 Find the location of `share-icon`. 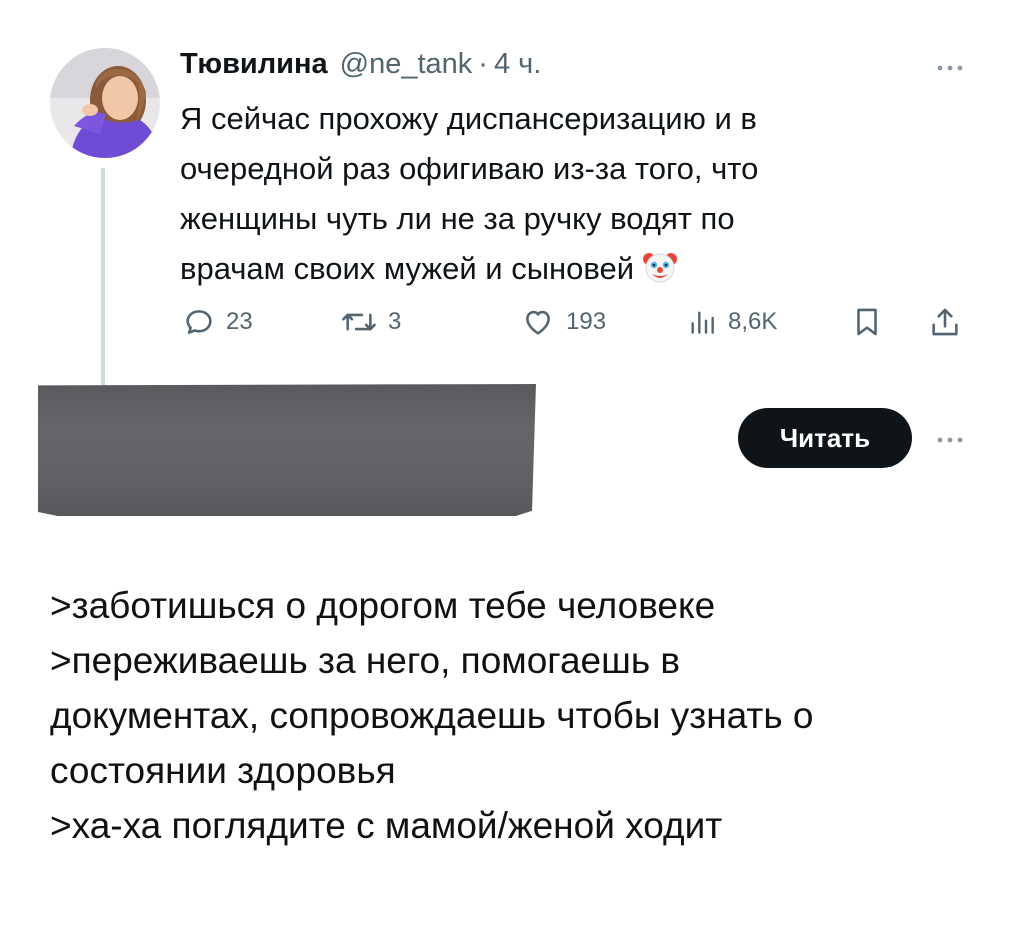

share-icon is located at coordinates (945, 322).